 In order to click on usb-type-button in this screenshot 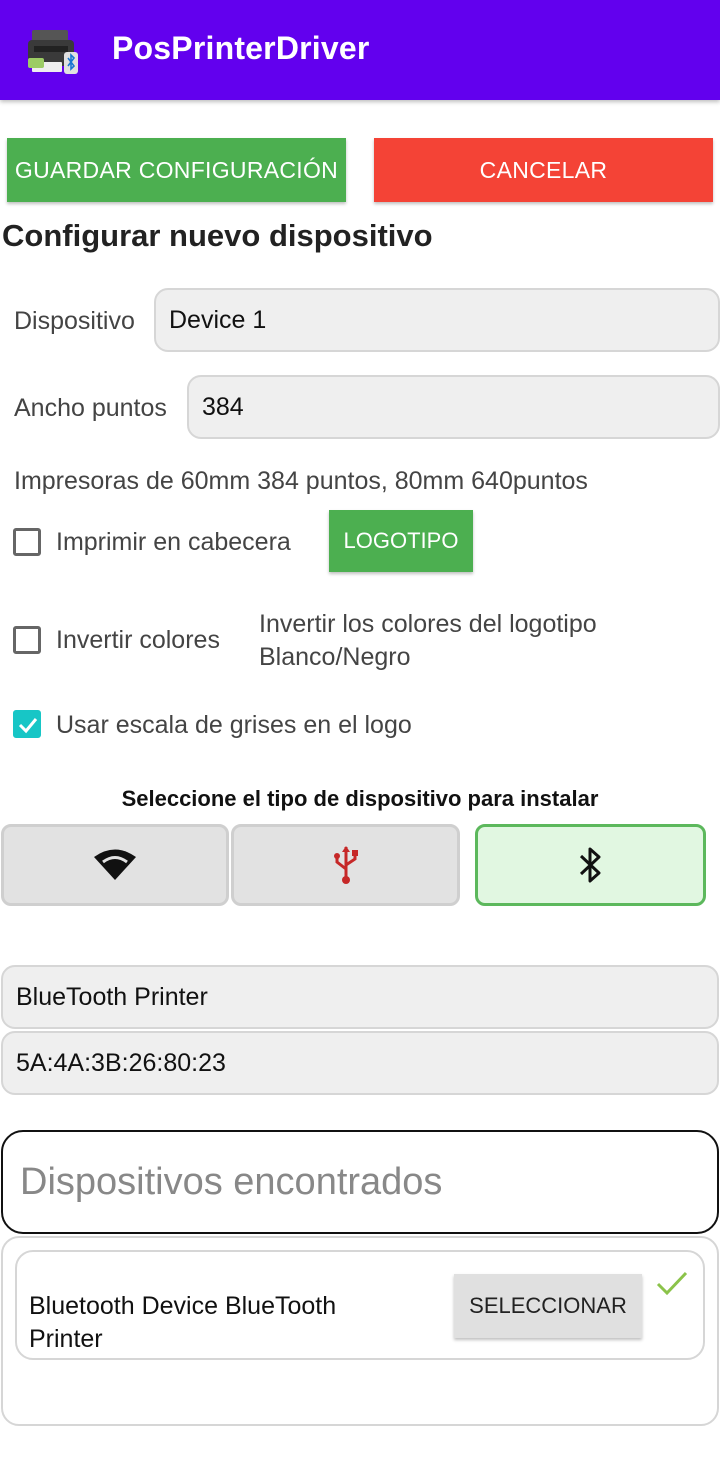, I will do `click(345, 865)`.